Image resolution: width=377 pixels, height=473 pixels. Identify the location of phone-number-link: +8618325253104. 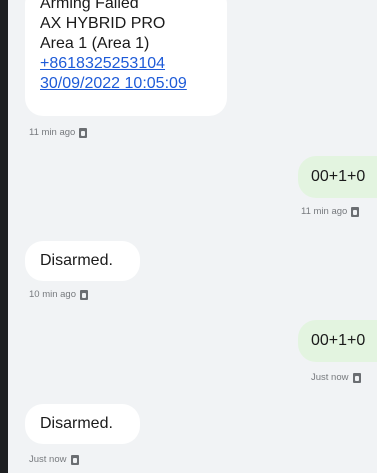
(126, 64).